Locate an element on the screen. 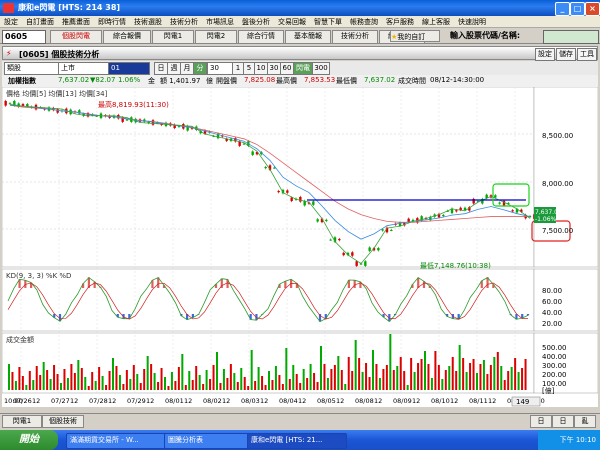  menu-item-9: 智慧下單 is located at coordinates (328, 22).